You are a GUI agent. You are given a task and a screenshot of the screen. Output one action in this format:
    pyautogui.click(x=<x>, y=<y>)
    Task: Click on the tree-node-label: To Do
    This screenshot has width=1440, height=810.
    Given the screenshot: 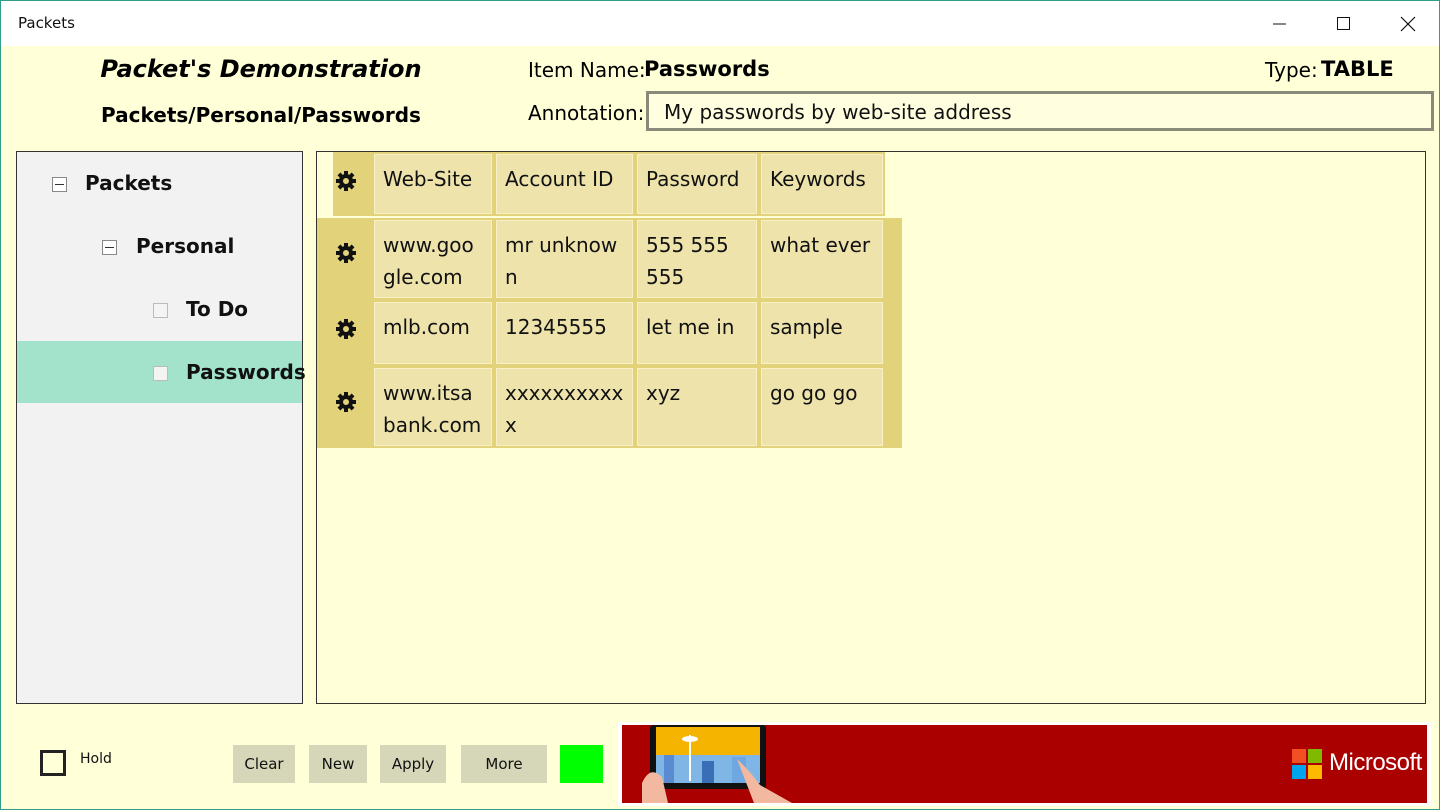 What is the action you would take?
    pyautogui.click(x=217, y=309)
    